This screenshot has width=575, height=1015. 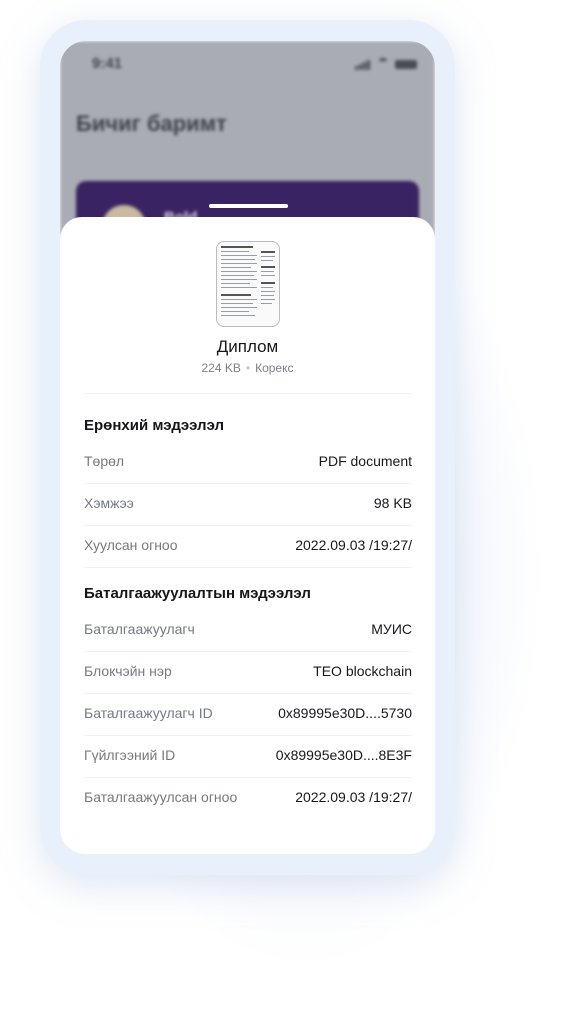 What do you see at coordinates (130, 755) in the screenshot?
I see `row-label: Гүйлгээний ID` at bounding box center [130, 755].